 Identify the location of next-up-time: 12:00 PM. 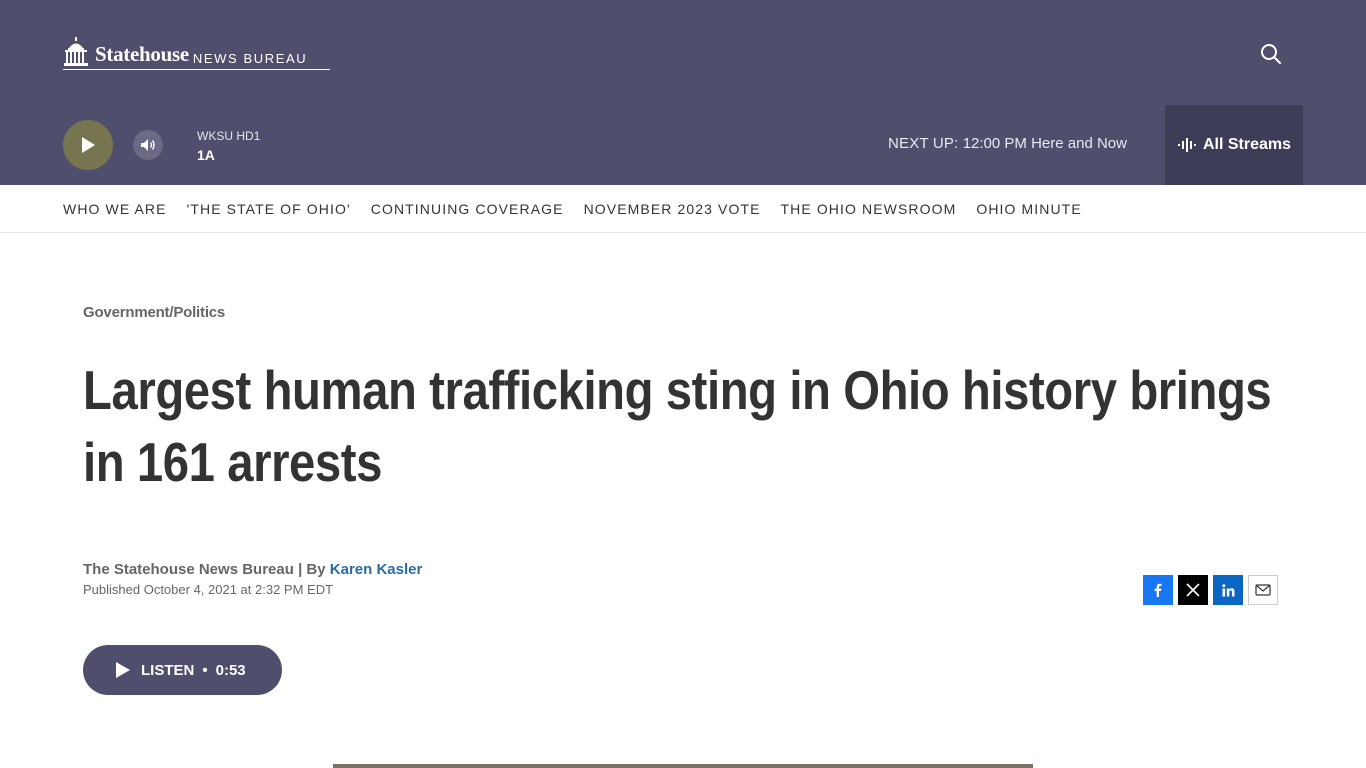
(994, 143).